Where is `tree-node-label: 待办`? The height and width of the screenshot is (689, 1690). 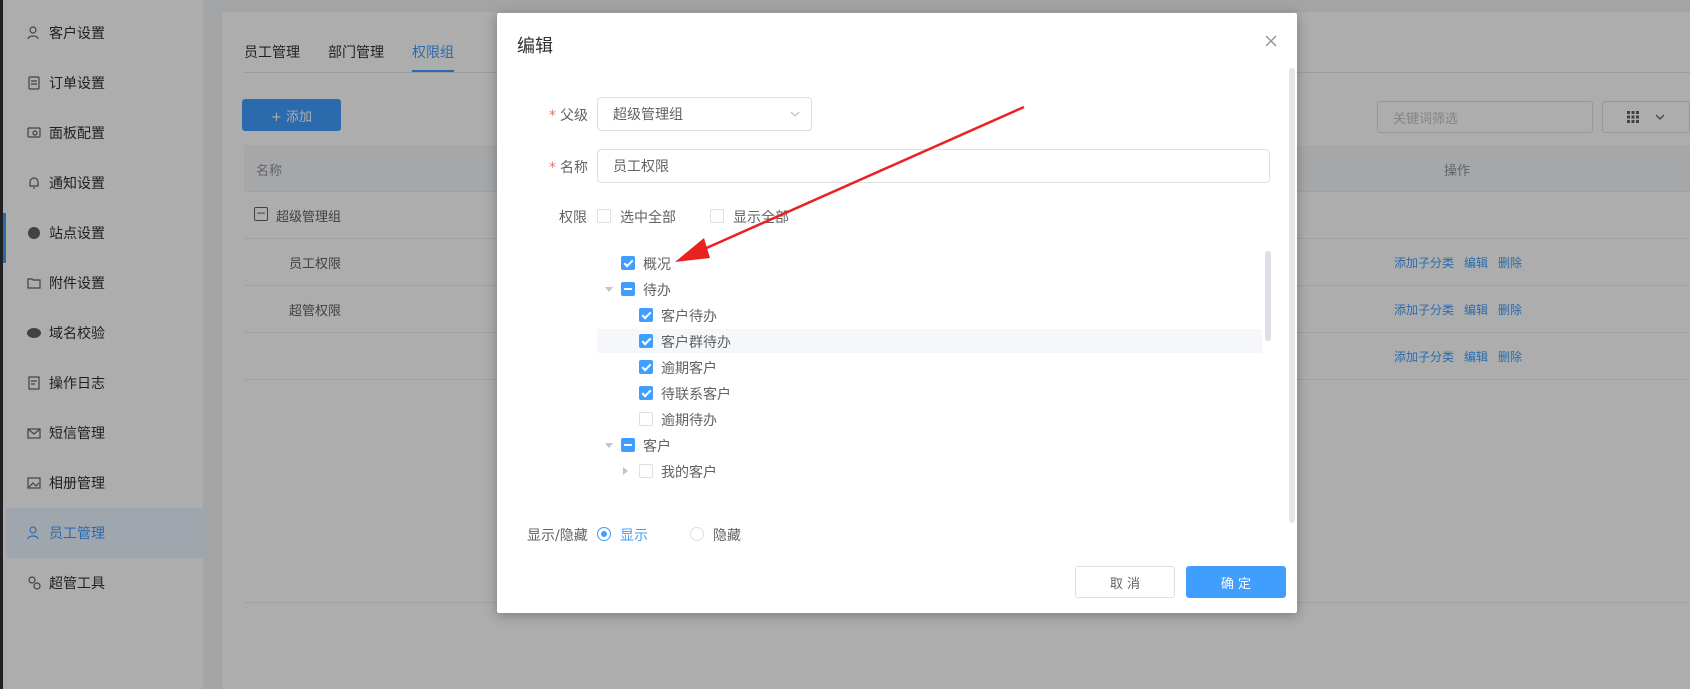
tree-node-label: 待办 is located at coordinates (657, 291).